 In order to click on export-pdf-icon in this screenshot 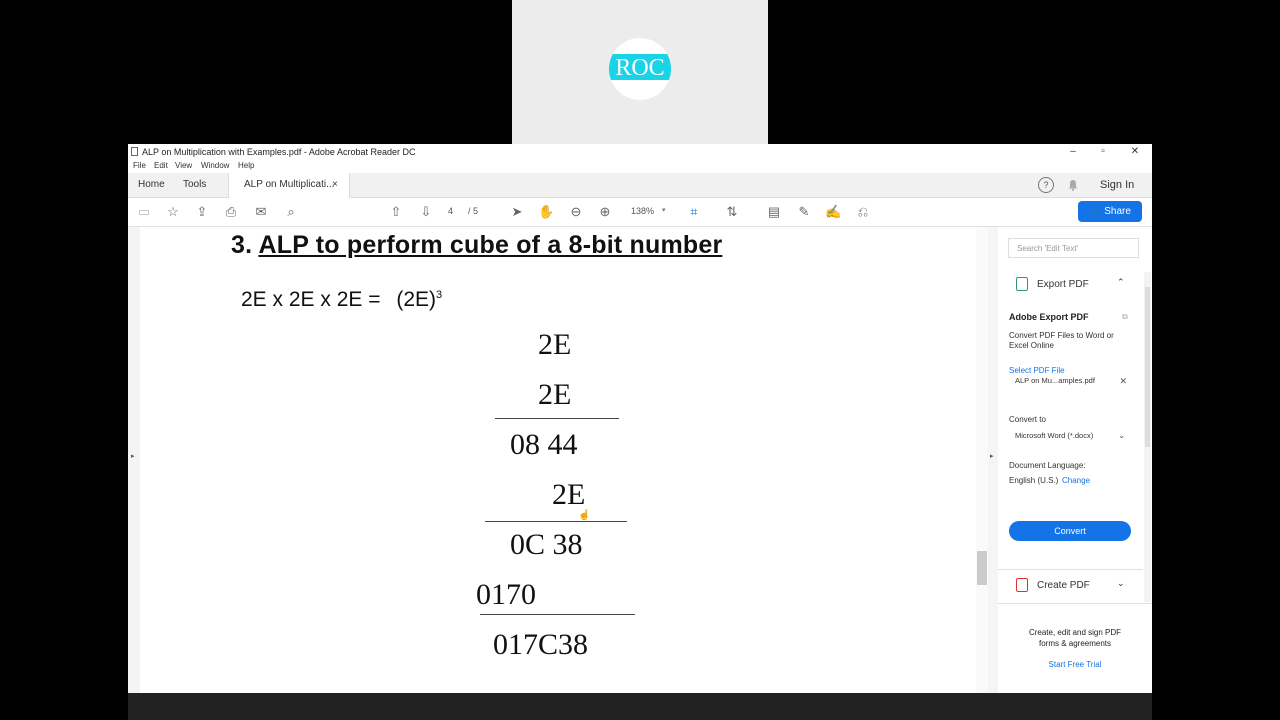, I will do `click(1022, 284)`.